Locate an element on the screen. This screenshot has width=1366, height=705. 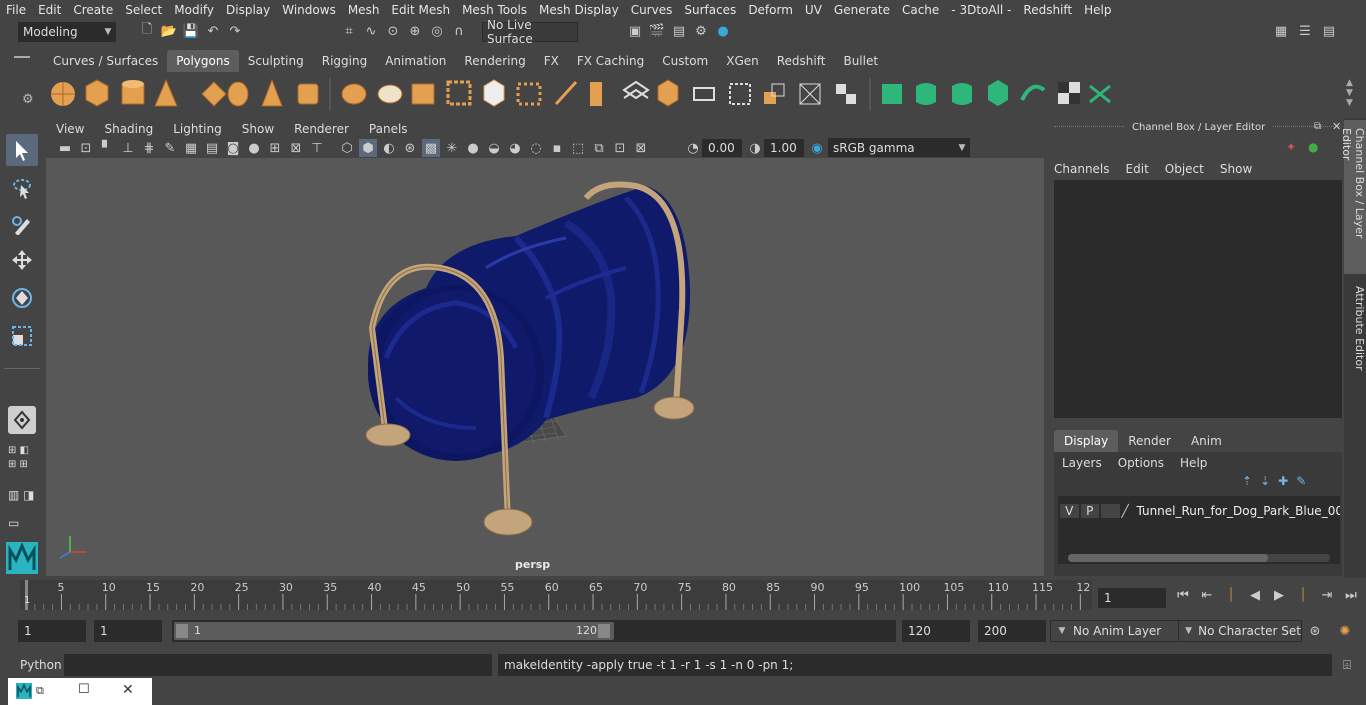
open-scene-icon: 📂 is located at coordinates (169, 31).